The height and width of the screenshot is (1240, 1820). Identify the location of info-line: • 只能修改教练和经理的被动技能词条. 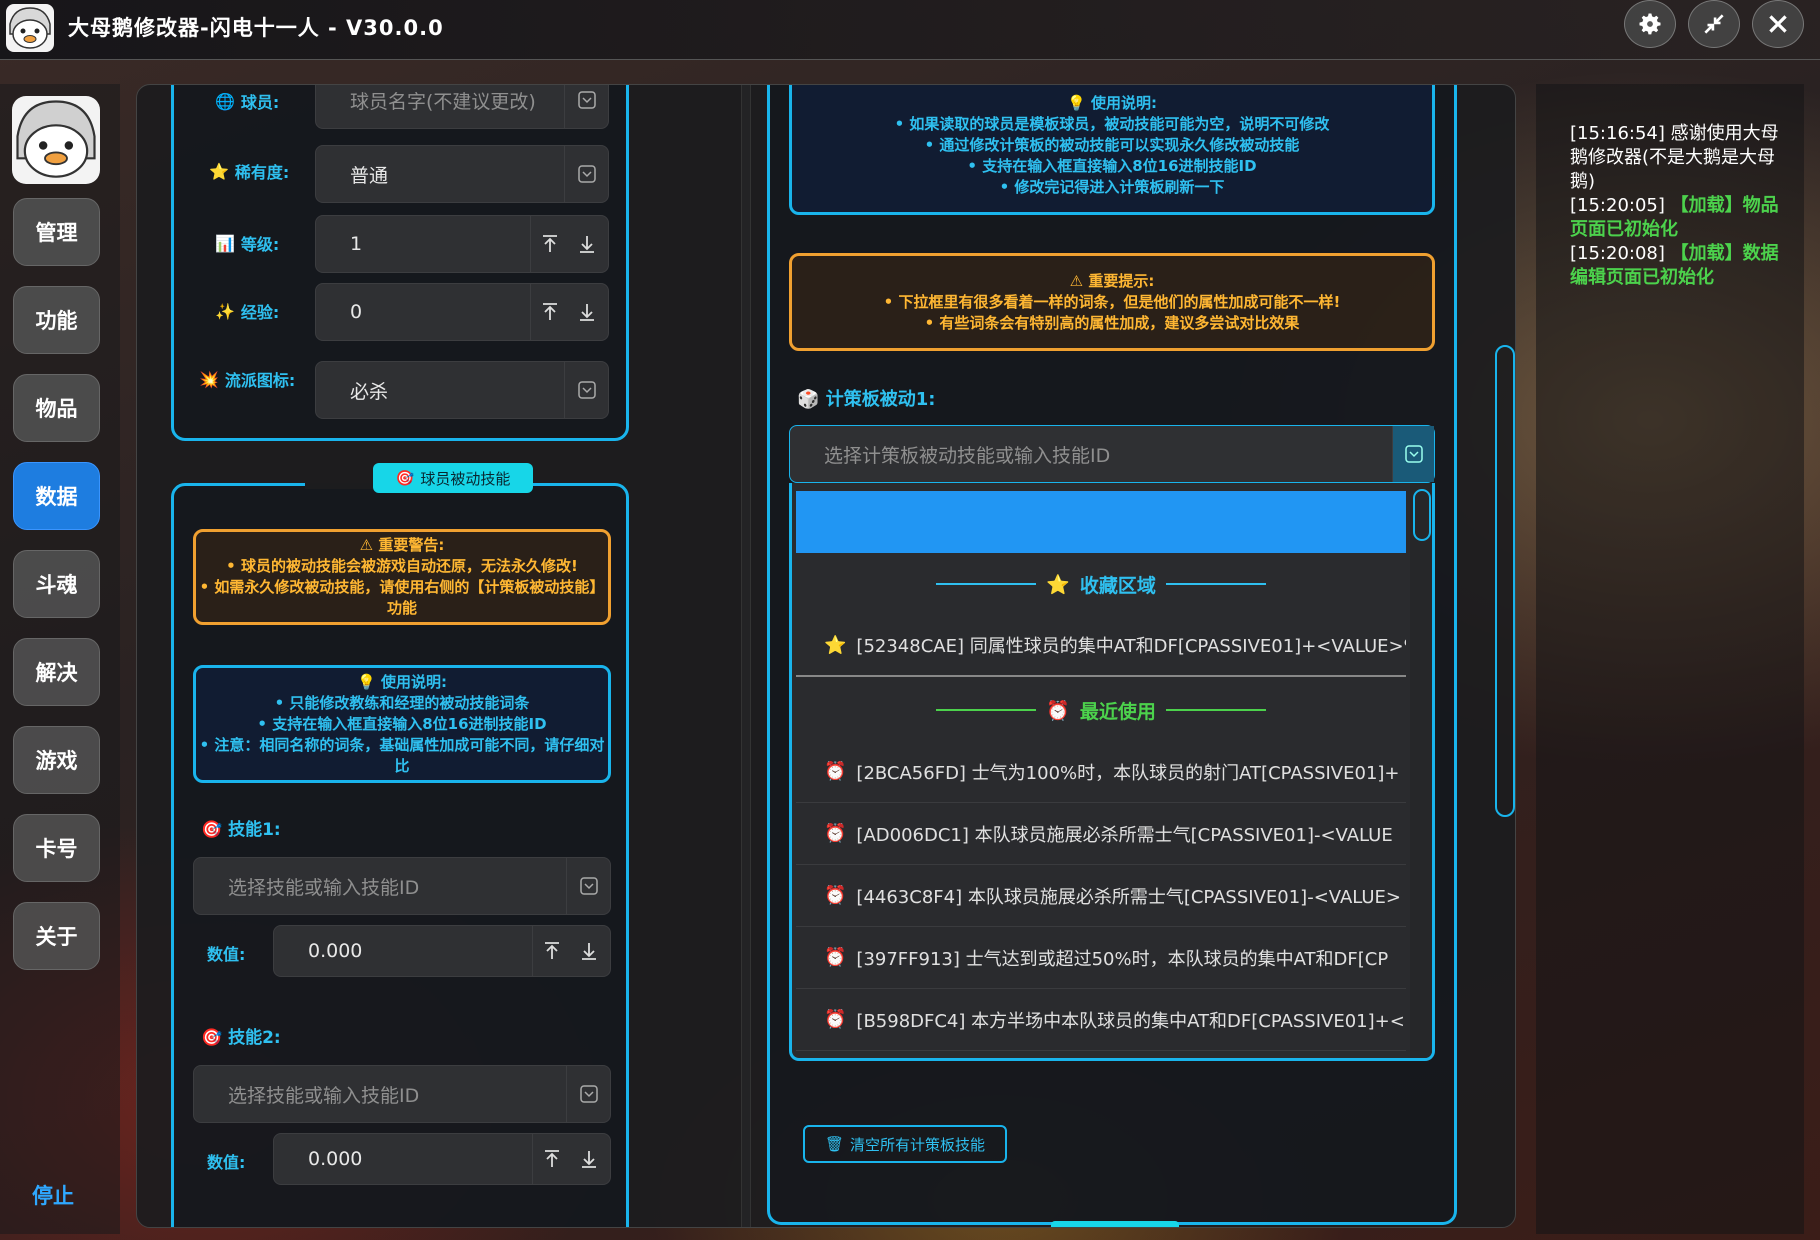
(402, 702).